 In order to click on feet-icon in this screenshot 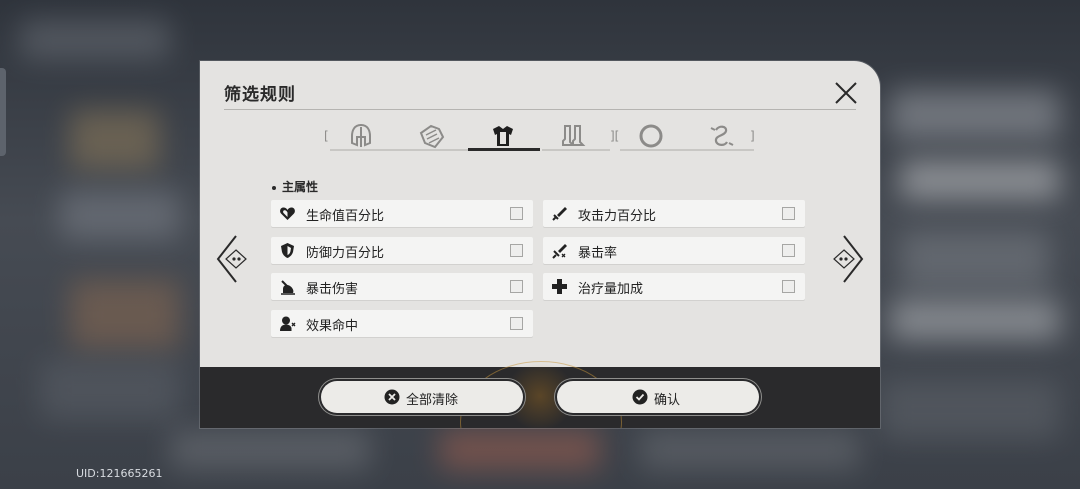, I will do `click(573, 136)`.